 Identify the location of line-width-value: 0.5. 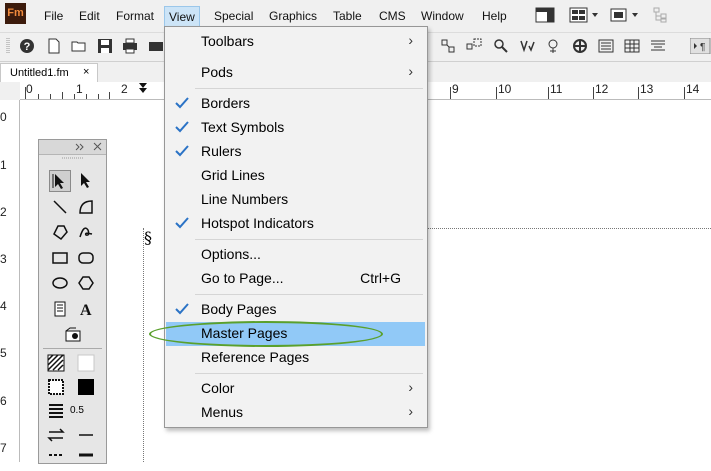
(77, 410).